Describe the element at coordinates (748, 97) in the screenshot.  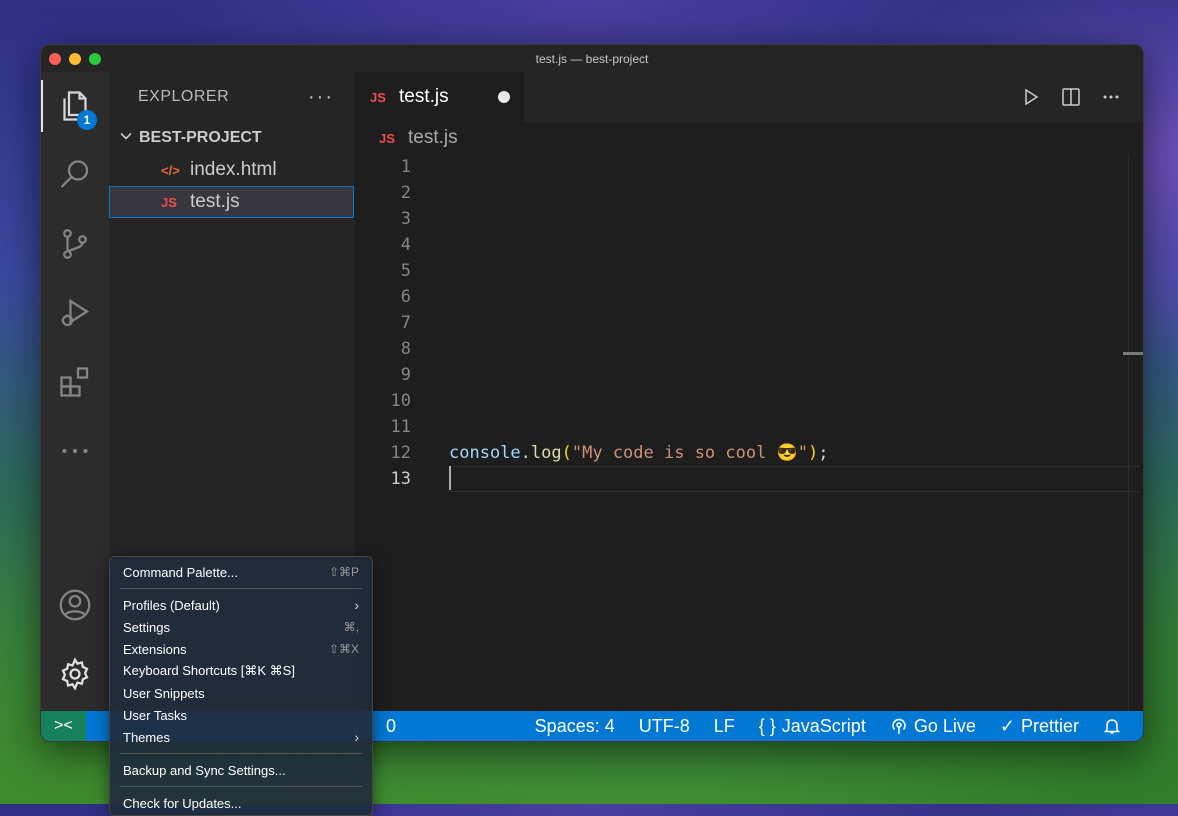
I see `tab-bar: JS test.js` at that location.